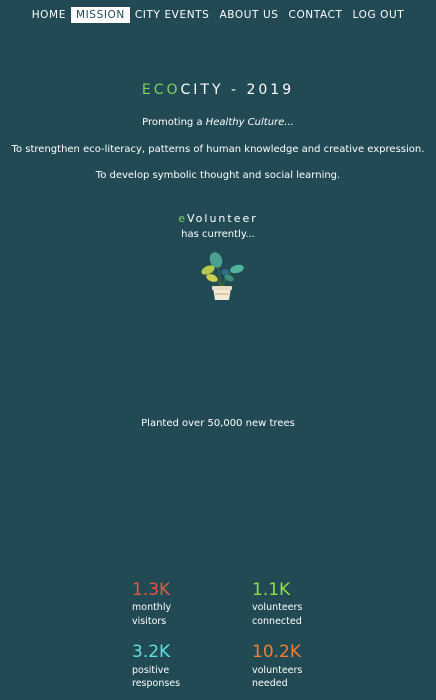 The image size is (436, 700). What do you see at coordinates (151, 670) in the screenshot?
I see `stat-positive-responses-label-1: positive` at bounding box center [151, 670].